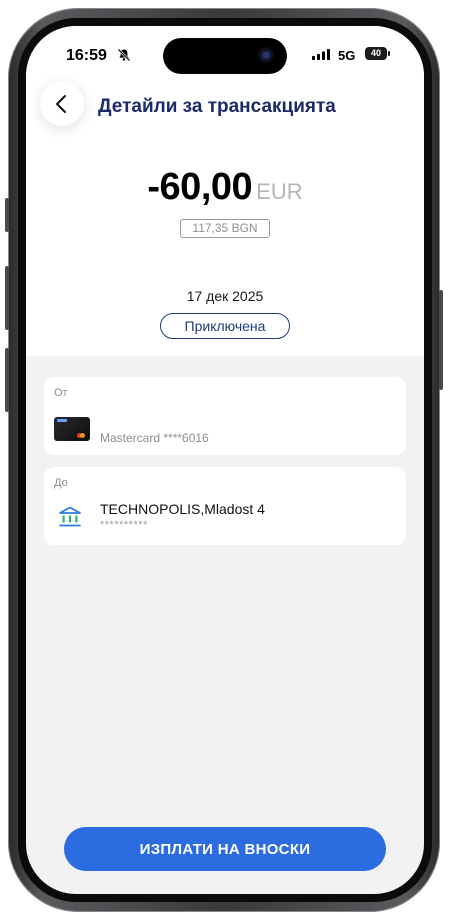  What do you see at coordinates (266, 55) in the screenshot?
I see `camera-icon` at bounding box center [266, 55].